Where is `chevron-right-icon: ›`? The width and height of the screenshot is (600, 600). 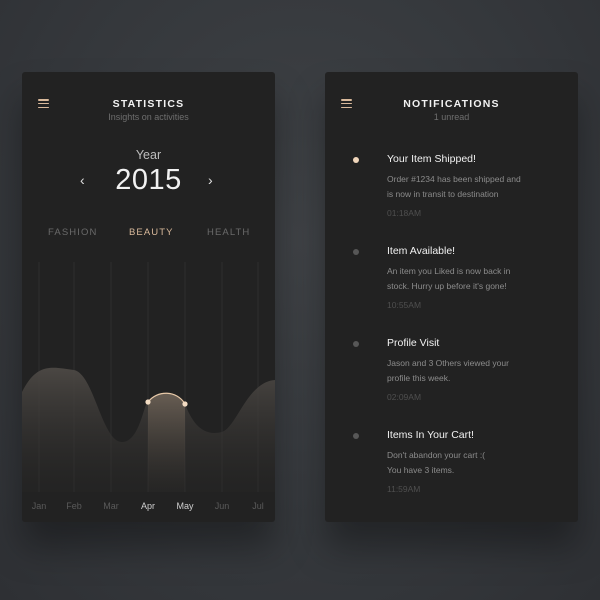 chevron-right-icon: › is located at coordinates (210, 180).